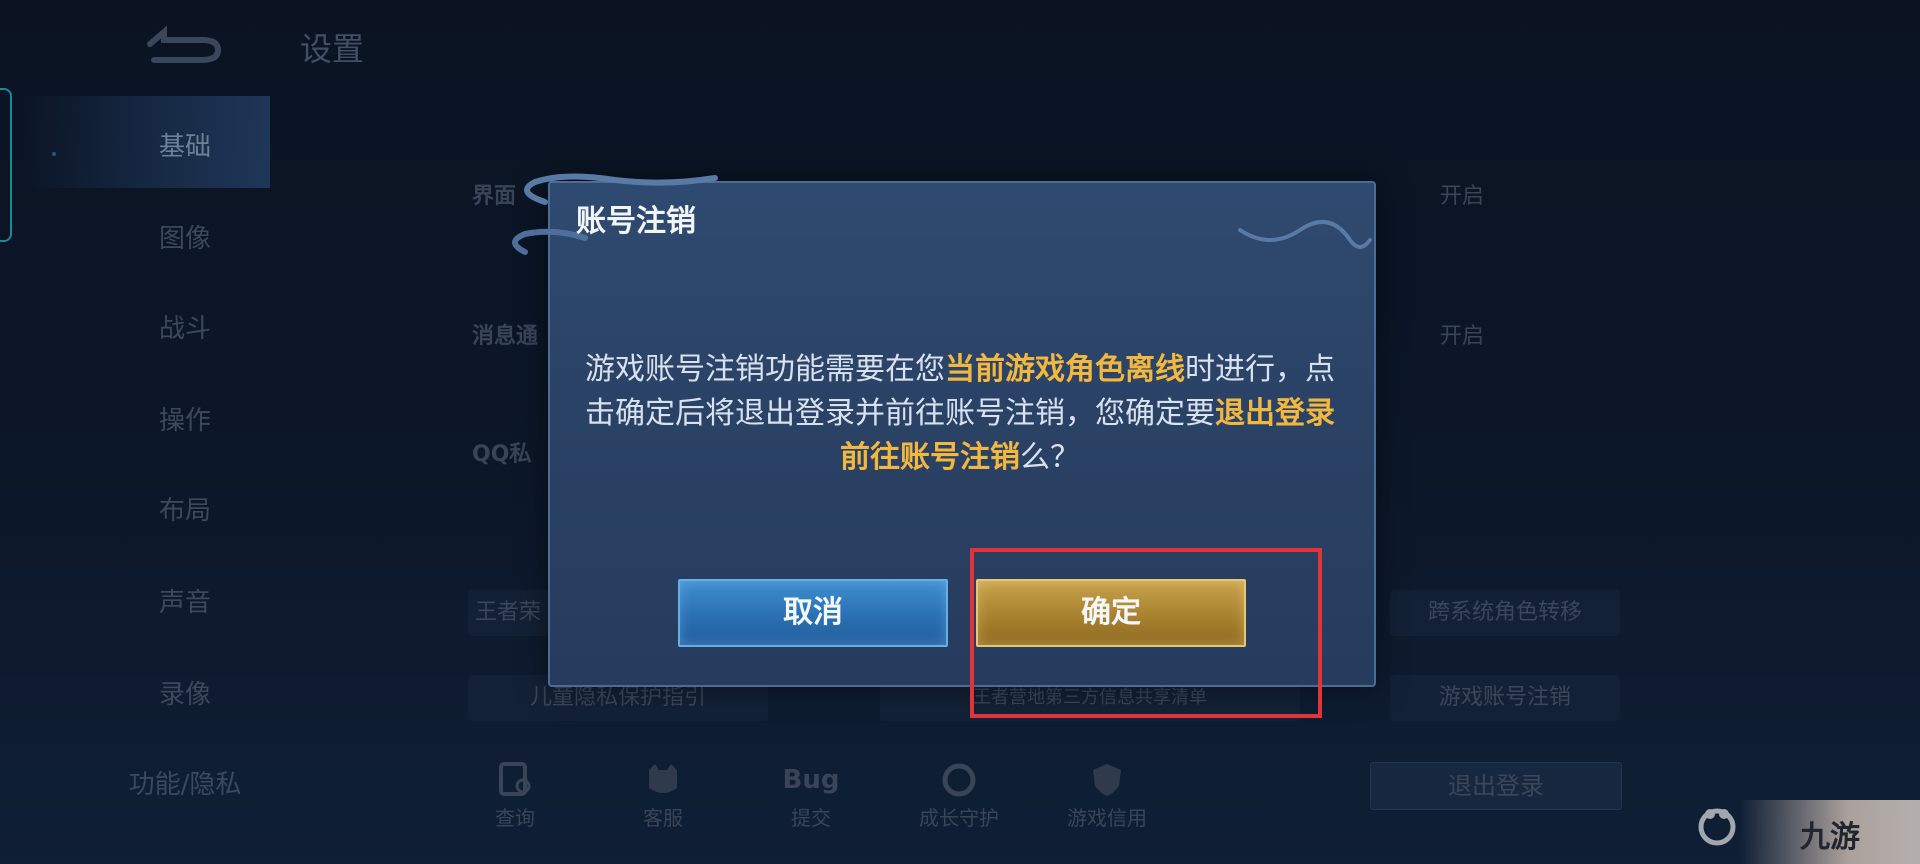 The height and width of the screenshot is (864, 1920). Describe the element at coordinates (1065, 369) in the screenshot. I see `dialog-highlight-offline: 当前游戏角色离线` at that location.